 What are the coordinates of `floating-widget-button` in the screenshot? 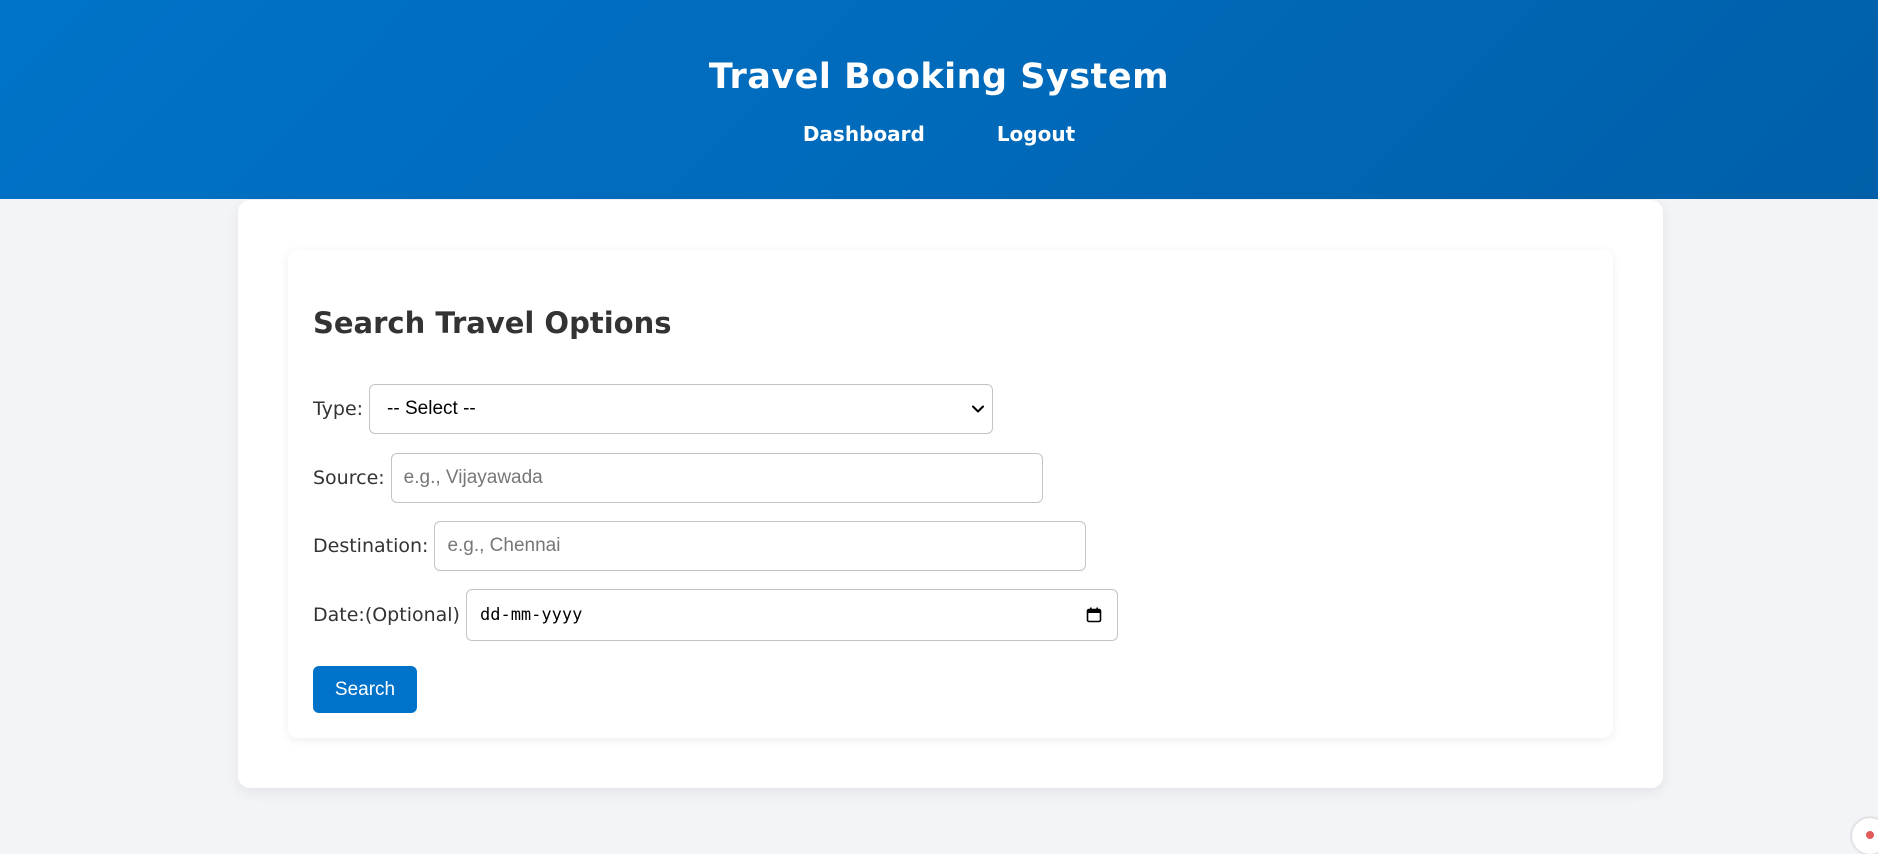 It's located at (1865, 836).